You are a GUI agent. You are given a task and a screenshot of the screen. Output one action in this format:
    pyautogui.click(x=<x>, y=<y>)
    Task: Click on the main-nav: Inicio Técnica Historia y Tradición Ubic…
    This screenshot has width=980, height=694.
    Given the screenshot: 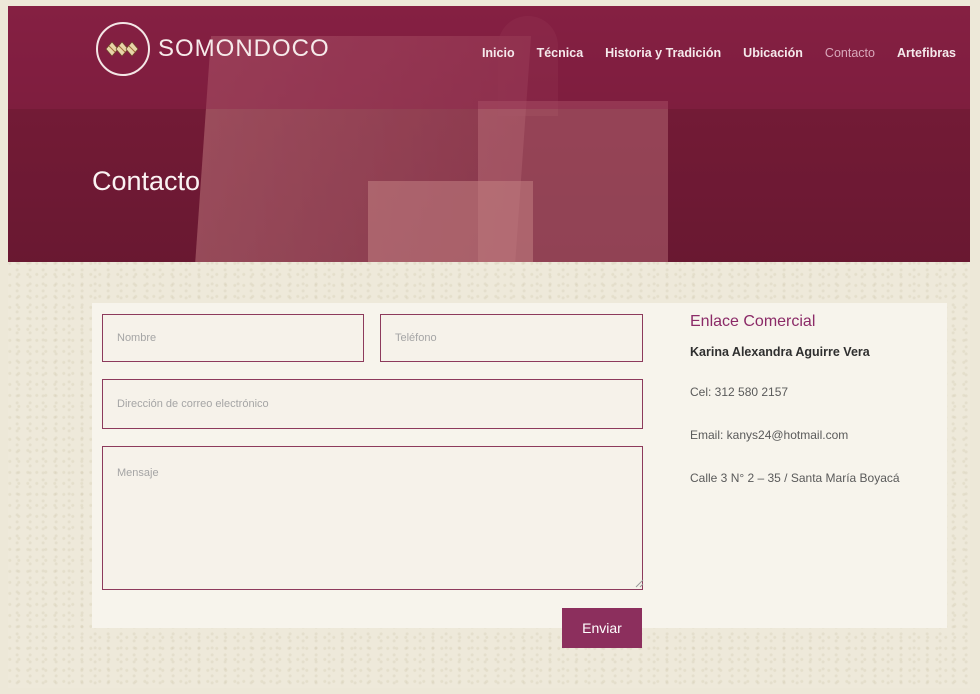 What is the action you would take?
    pyautogui.click(x=719, y=53)
    